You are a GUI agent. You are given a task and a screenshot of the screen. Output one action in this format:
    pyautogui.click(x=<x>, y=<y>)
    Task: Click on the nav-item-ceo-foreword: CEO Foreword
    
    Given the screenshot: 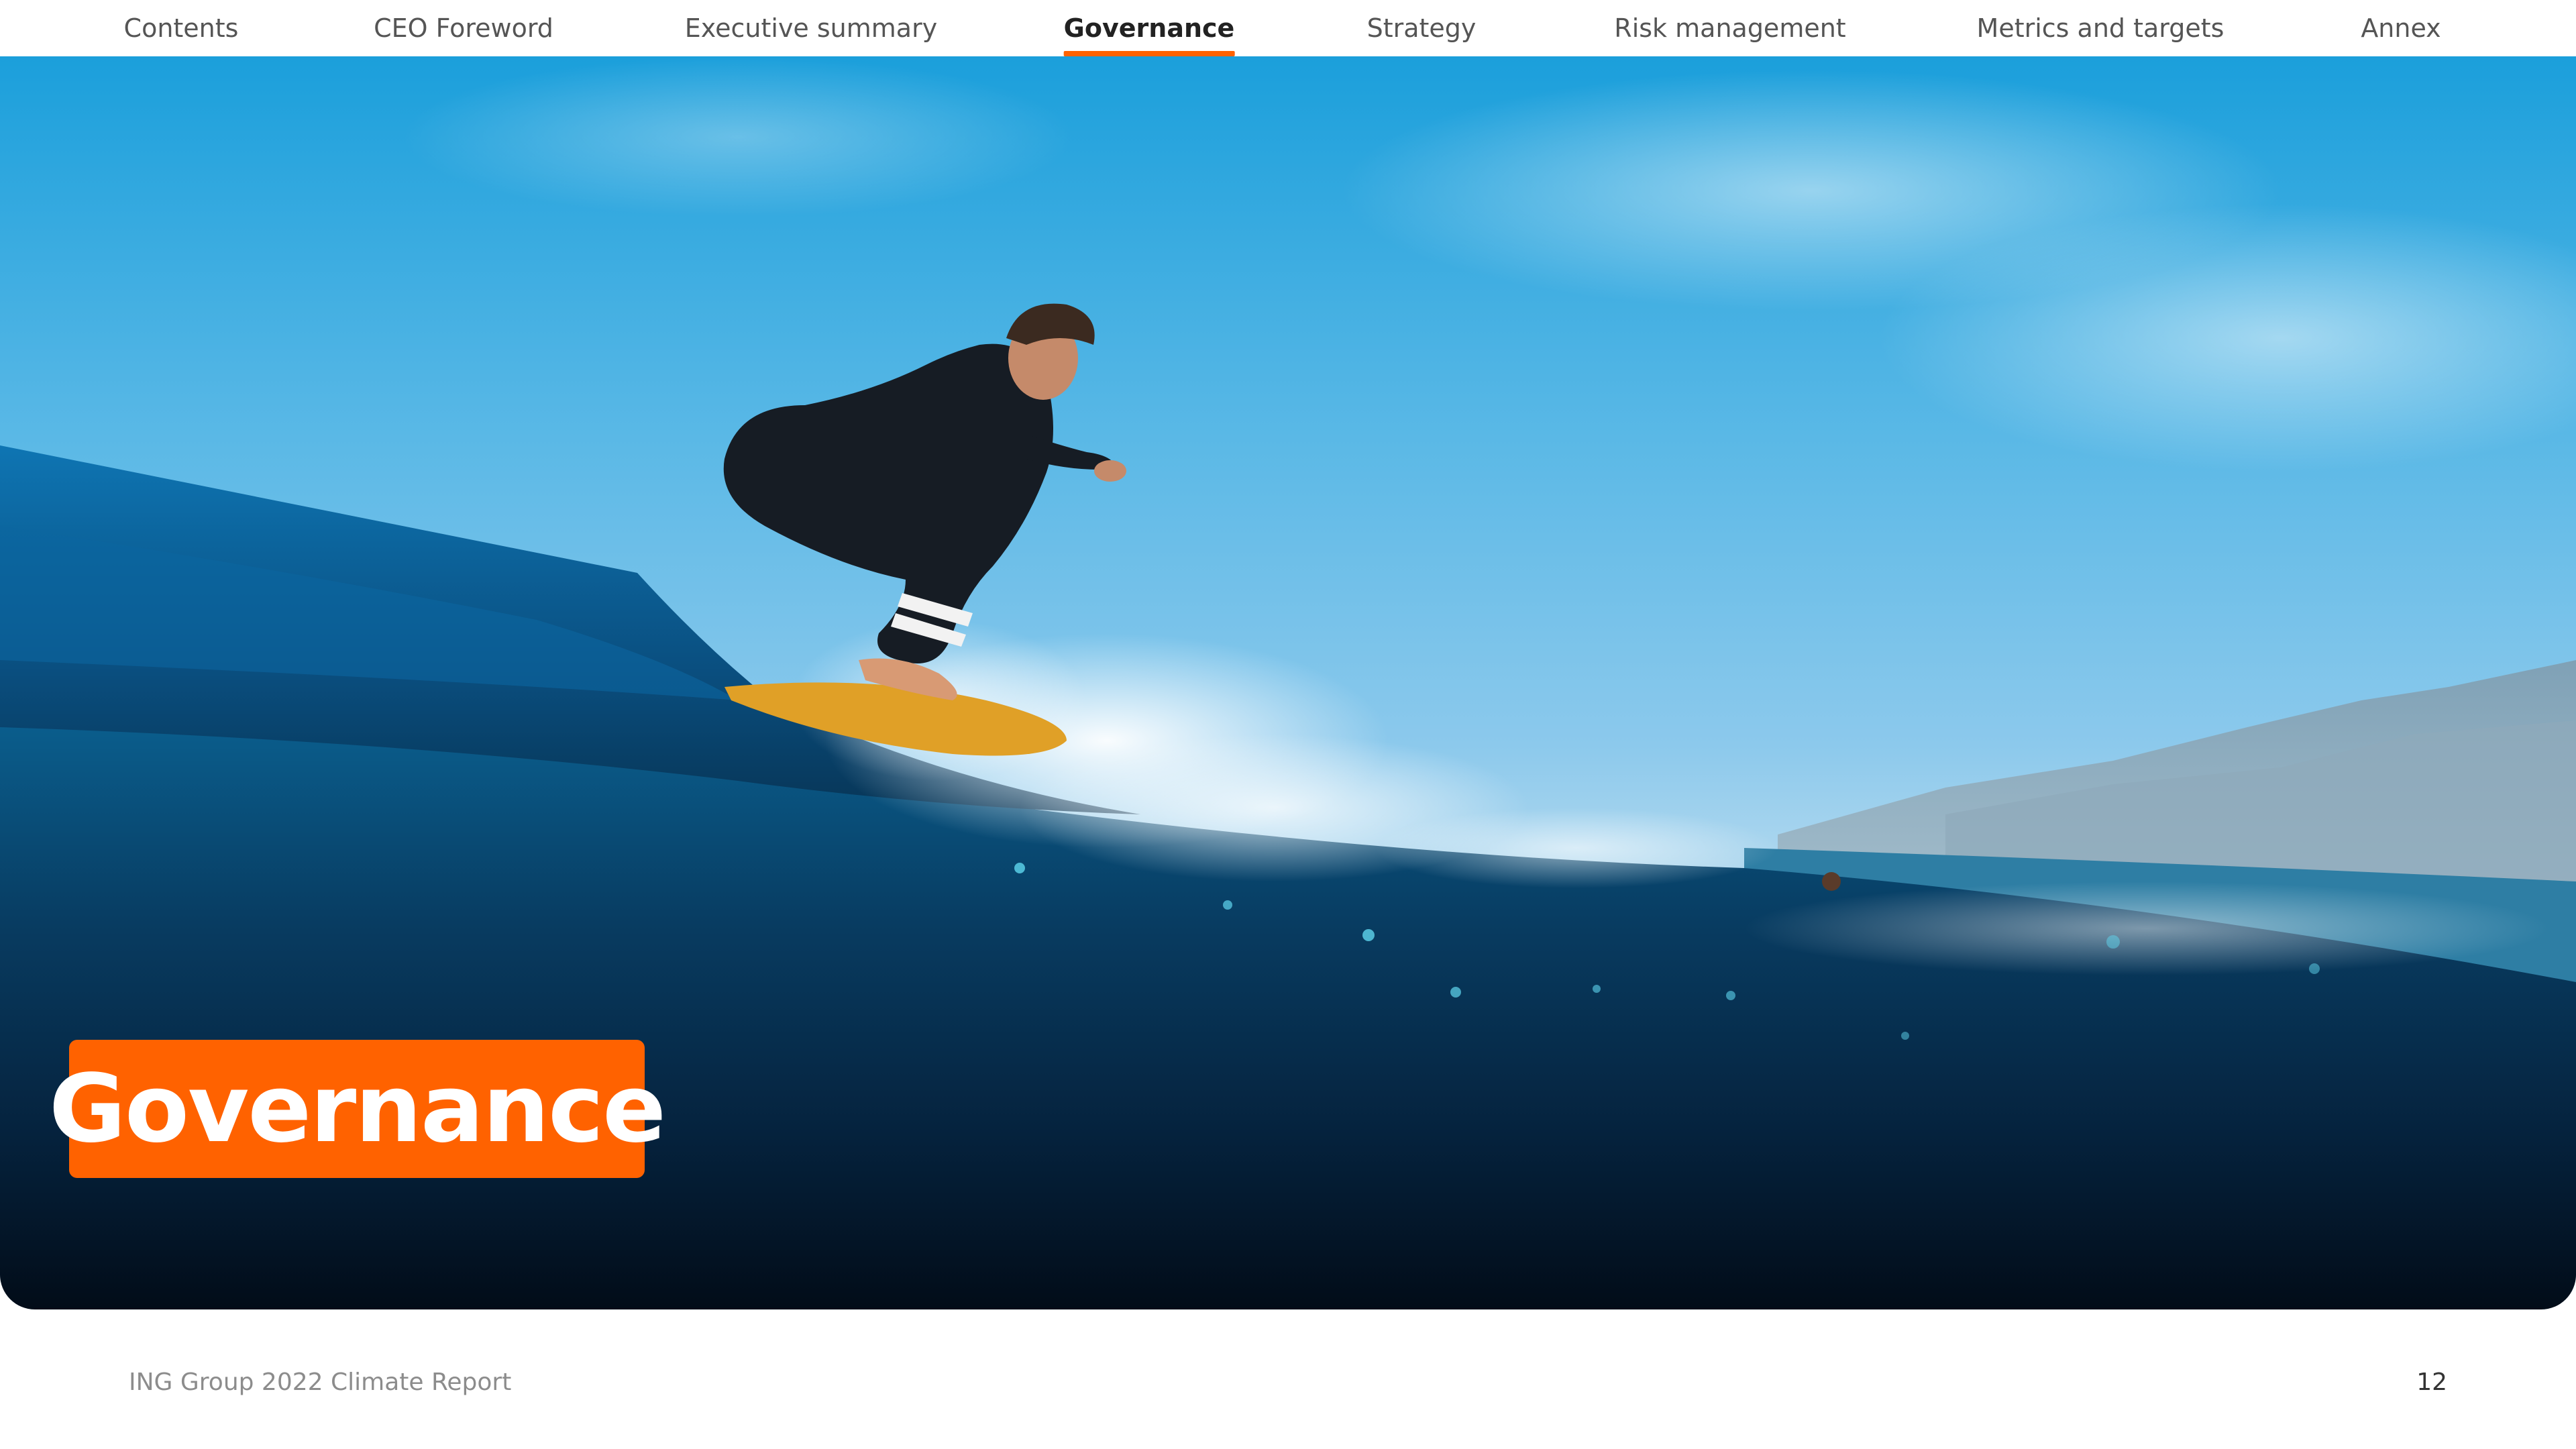 What is the action you would take?
    pyautogui.click(x=463, y=28)
    